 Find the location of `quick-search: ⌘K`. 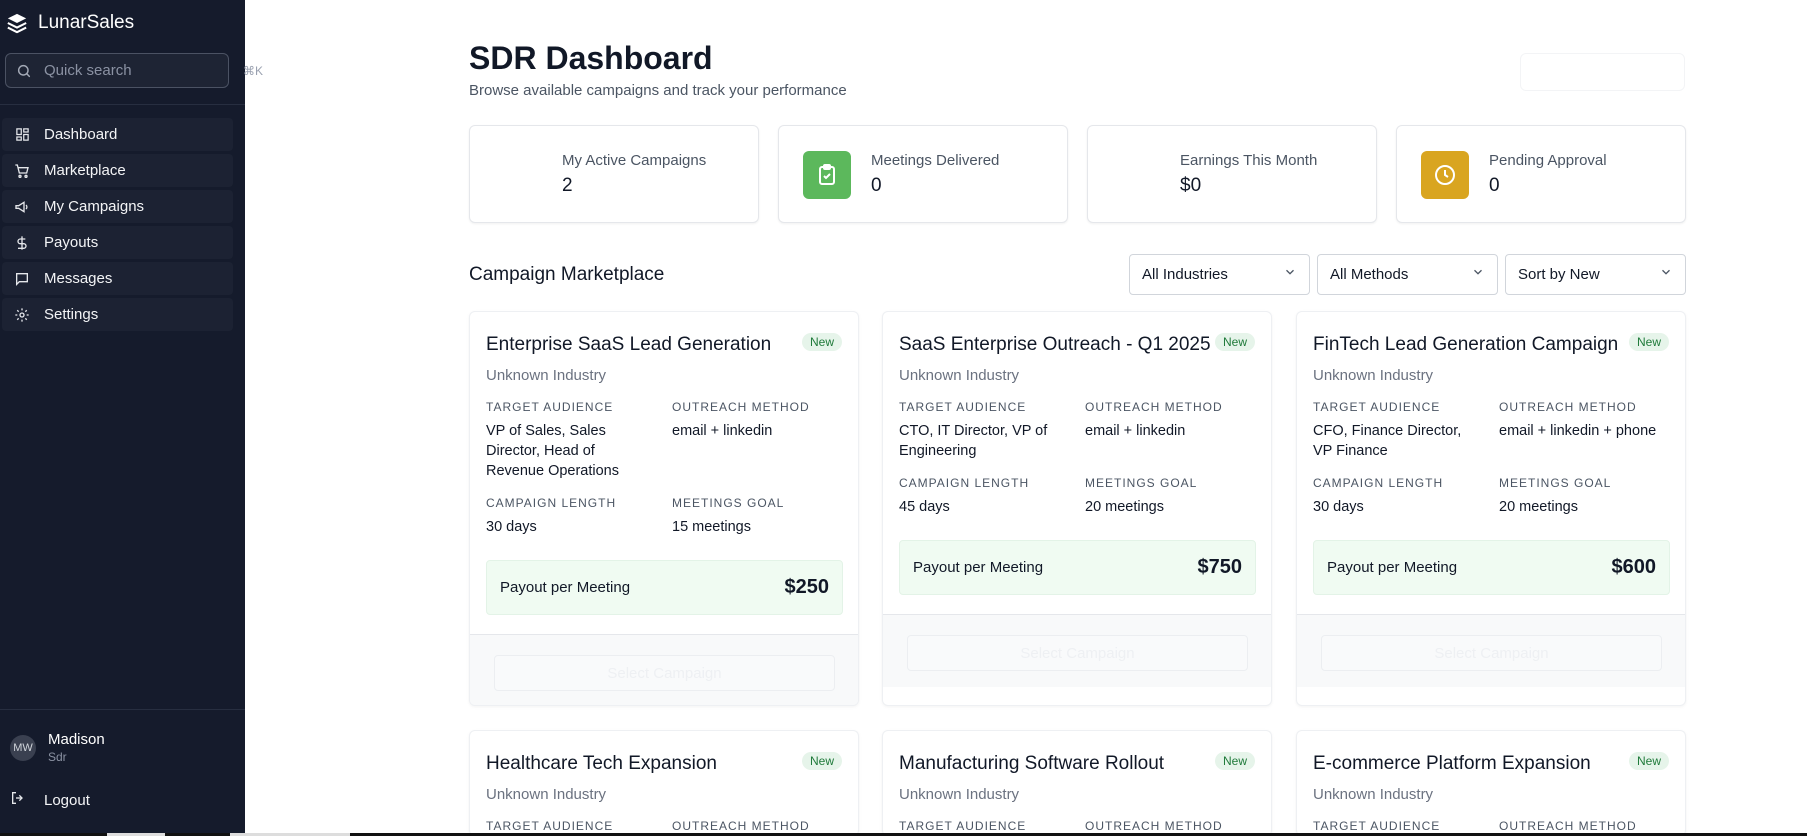

quick-search: ⌘K is located at coordinates (134, 70).